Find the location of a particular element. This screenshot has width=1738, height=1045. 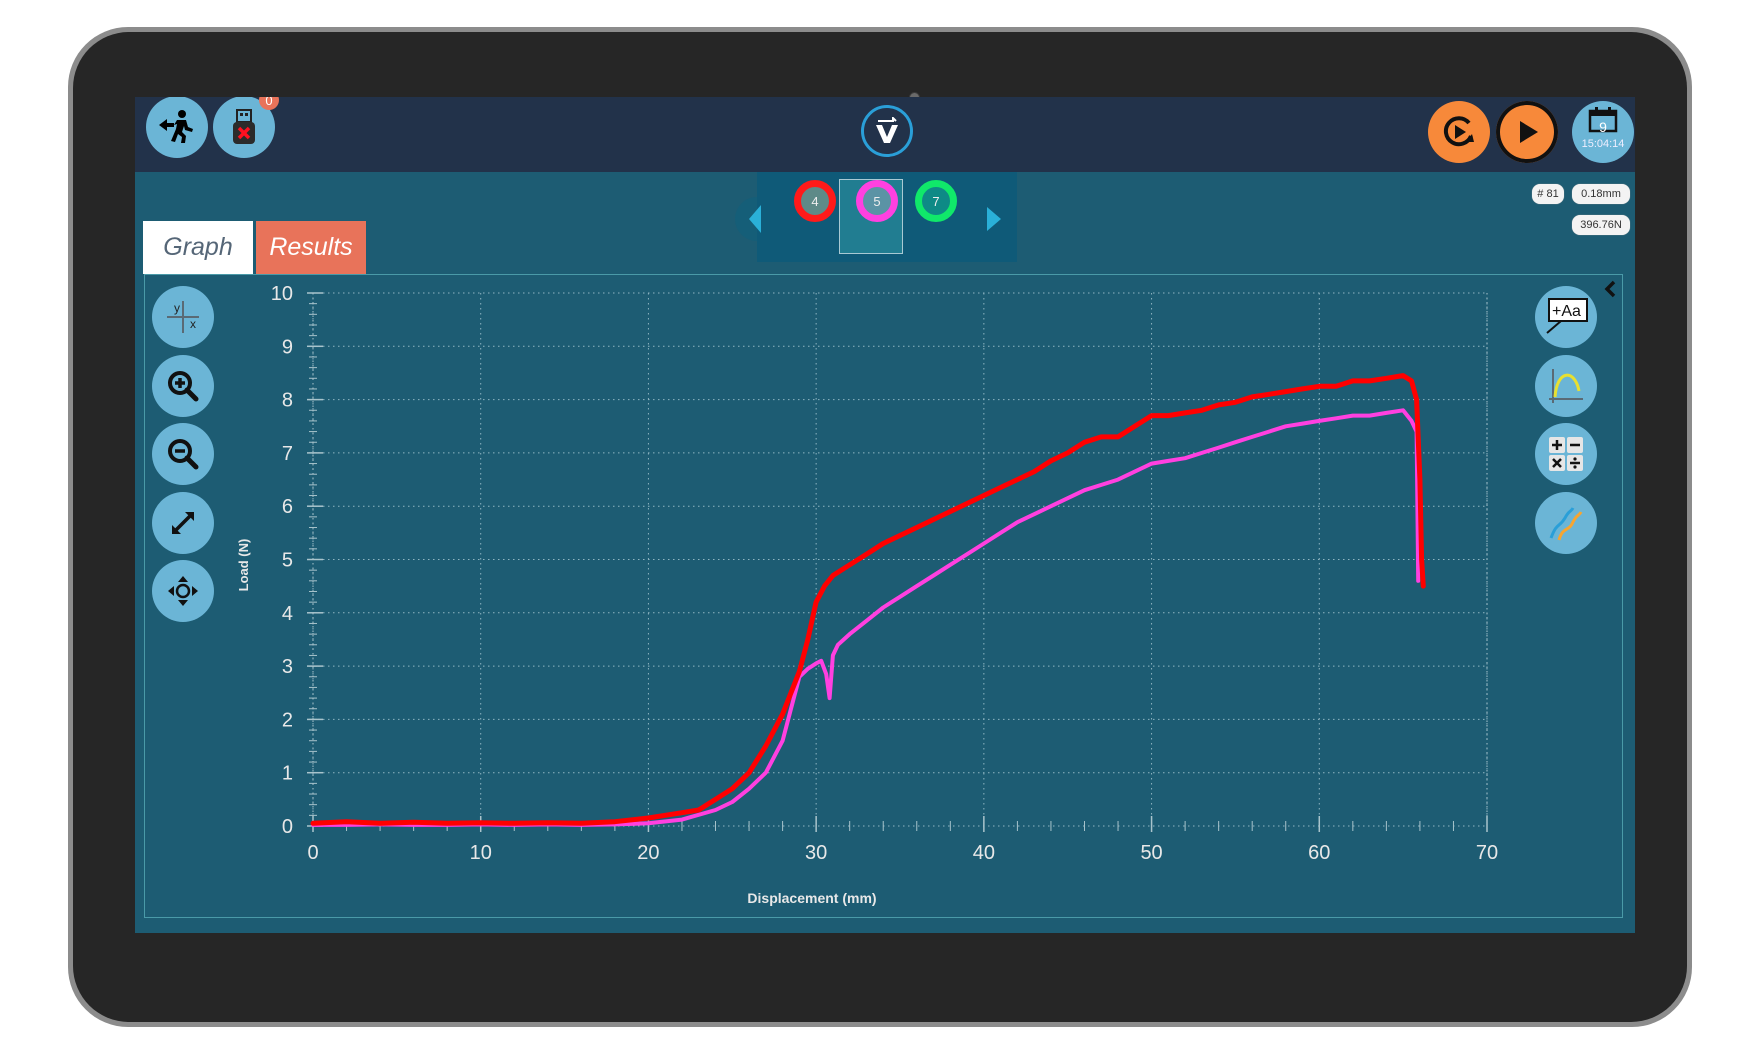

y-tick-label: 10 is located at coordinates (282, 294).